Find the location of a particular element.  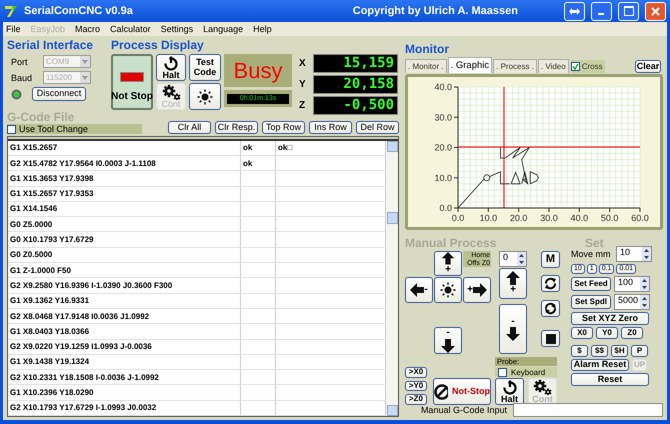

x-tick-label: 0.0 is located at coordinates (458, 218).